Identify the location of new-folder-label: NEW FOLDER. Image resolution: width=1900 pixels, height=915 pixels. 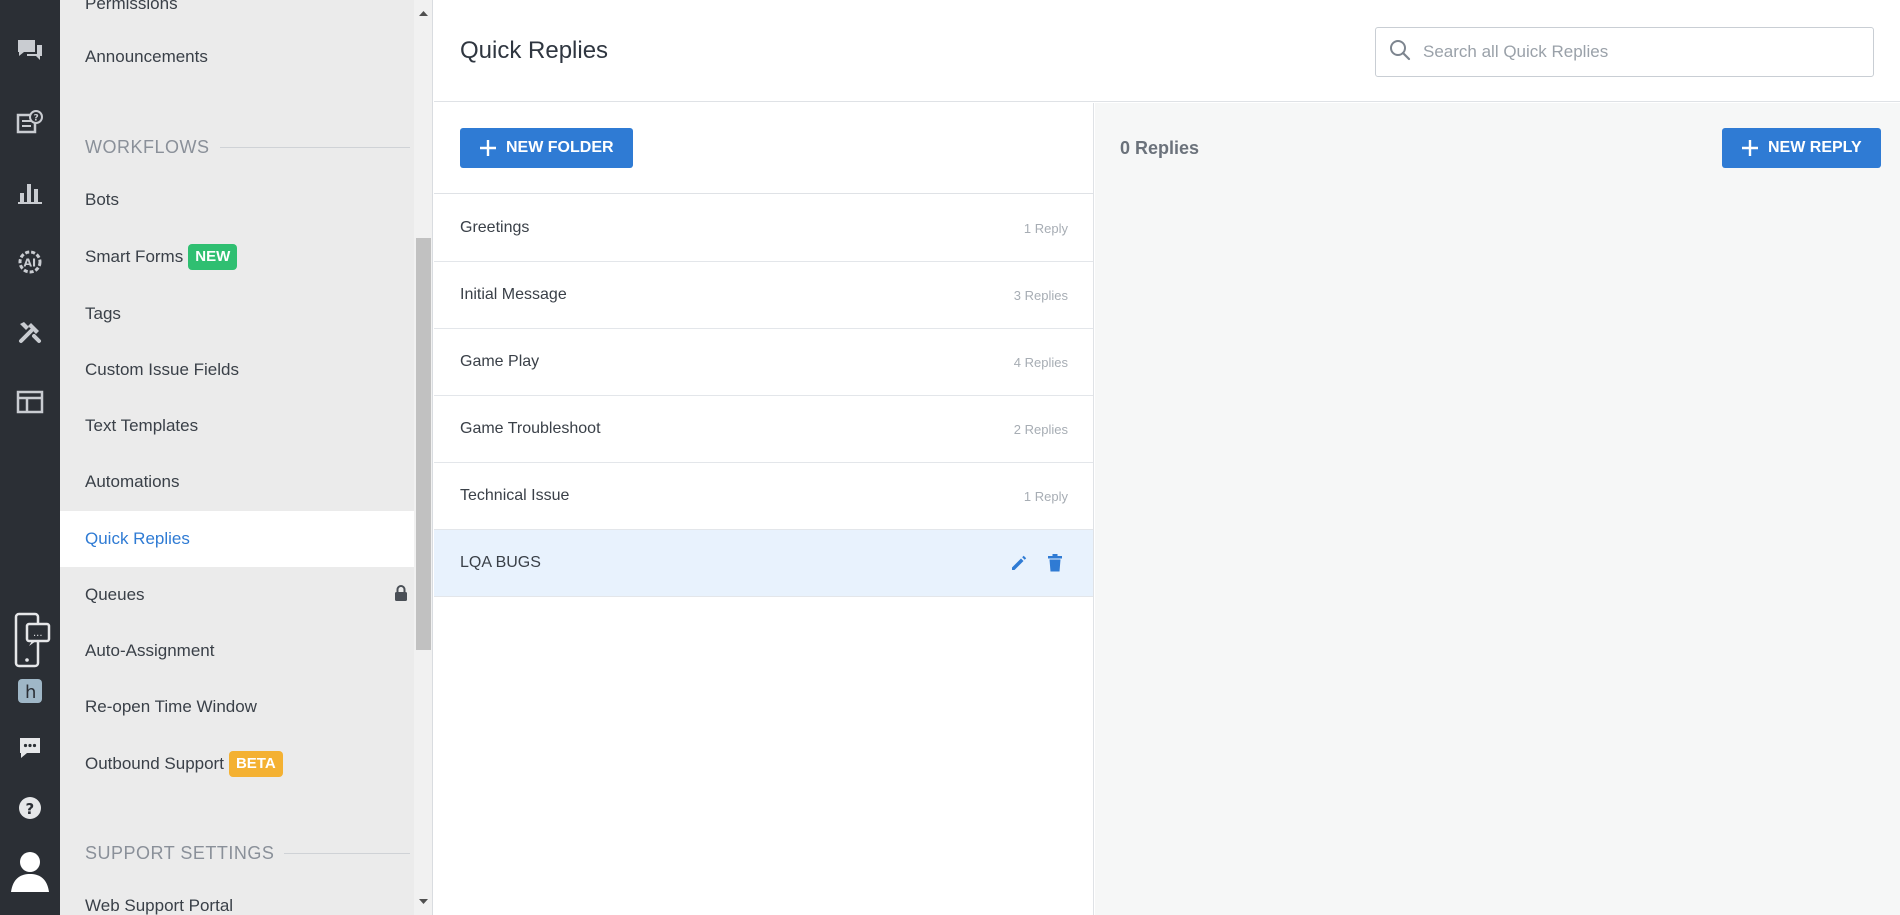
(560, 147).